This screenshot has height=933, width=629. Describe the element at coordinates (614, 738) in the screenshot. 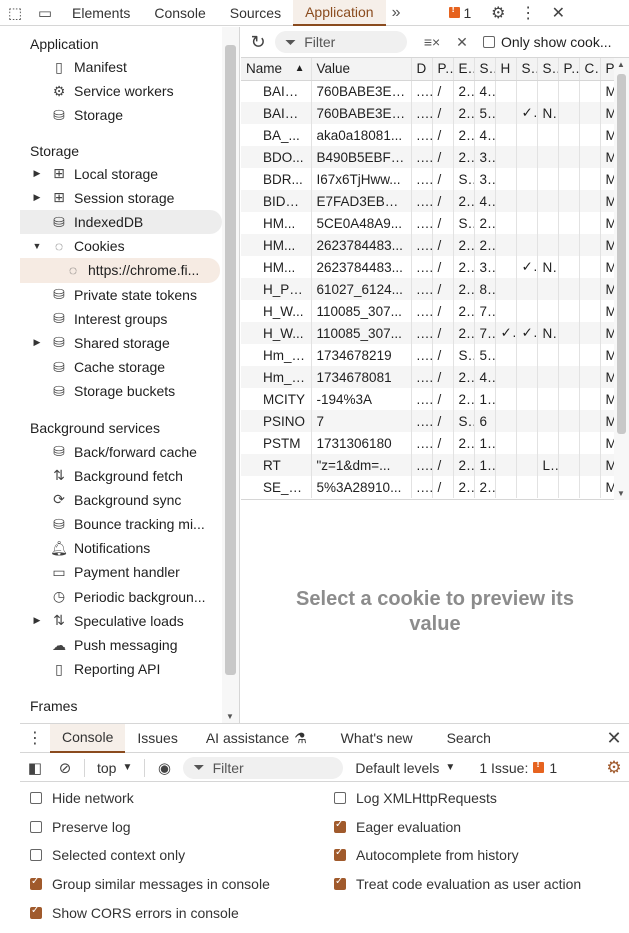

I see `close-drawer-icon: ✕` at that location.